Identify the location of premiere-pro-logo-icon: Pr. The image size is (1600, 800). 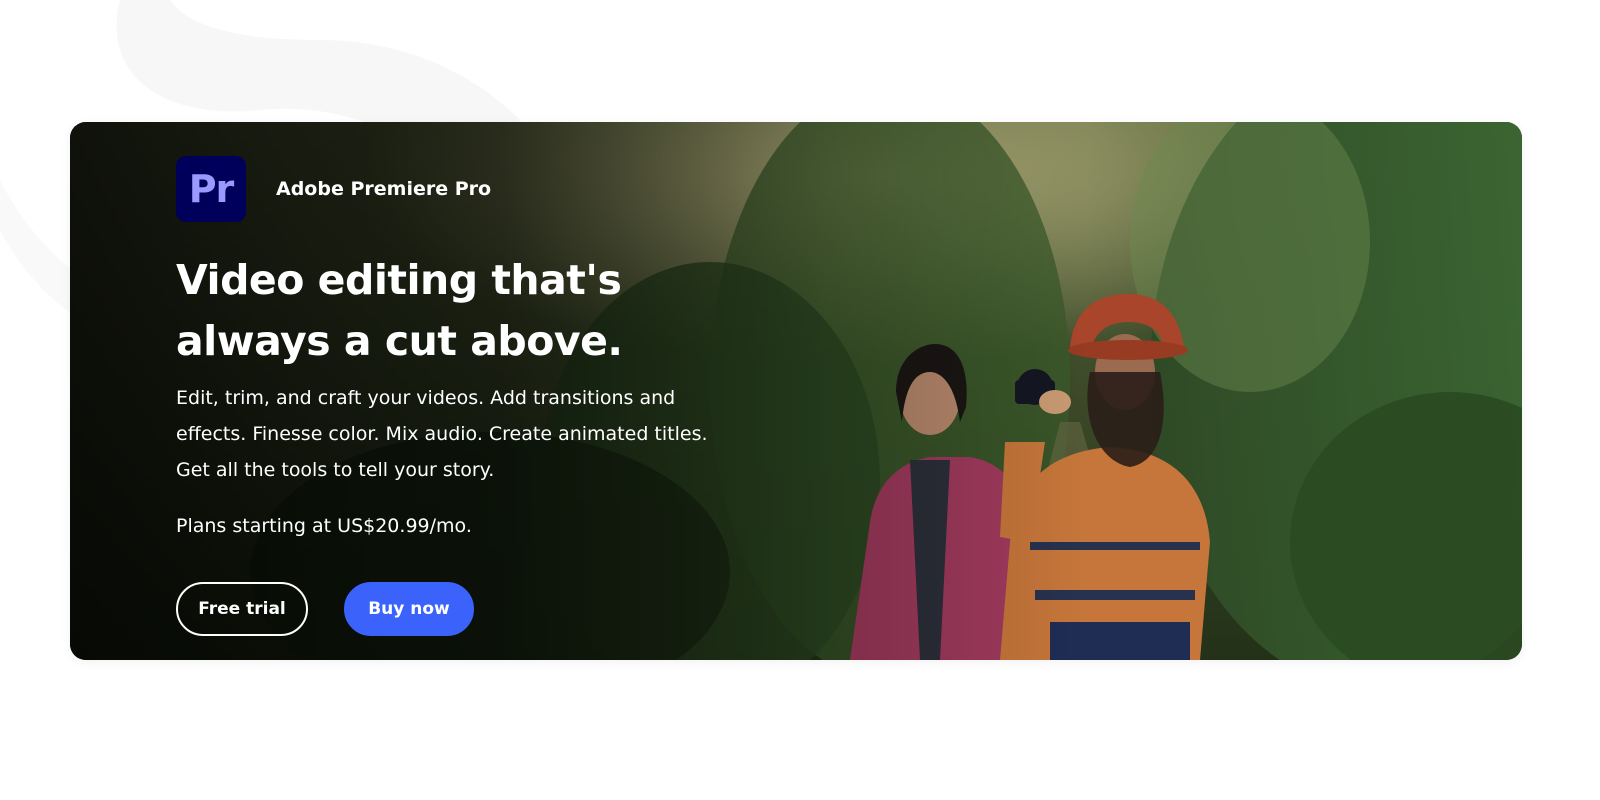
(211, 189).